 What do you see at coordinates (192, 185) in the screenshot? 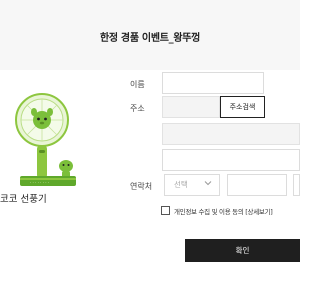
I see `phone-prefix-select: 선택` at bounding box center [192, 185].